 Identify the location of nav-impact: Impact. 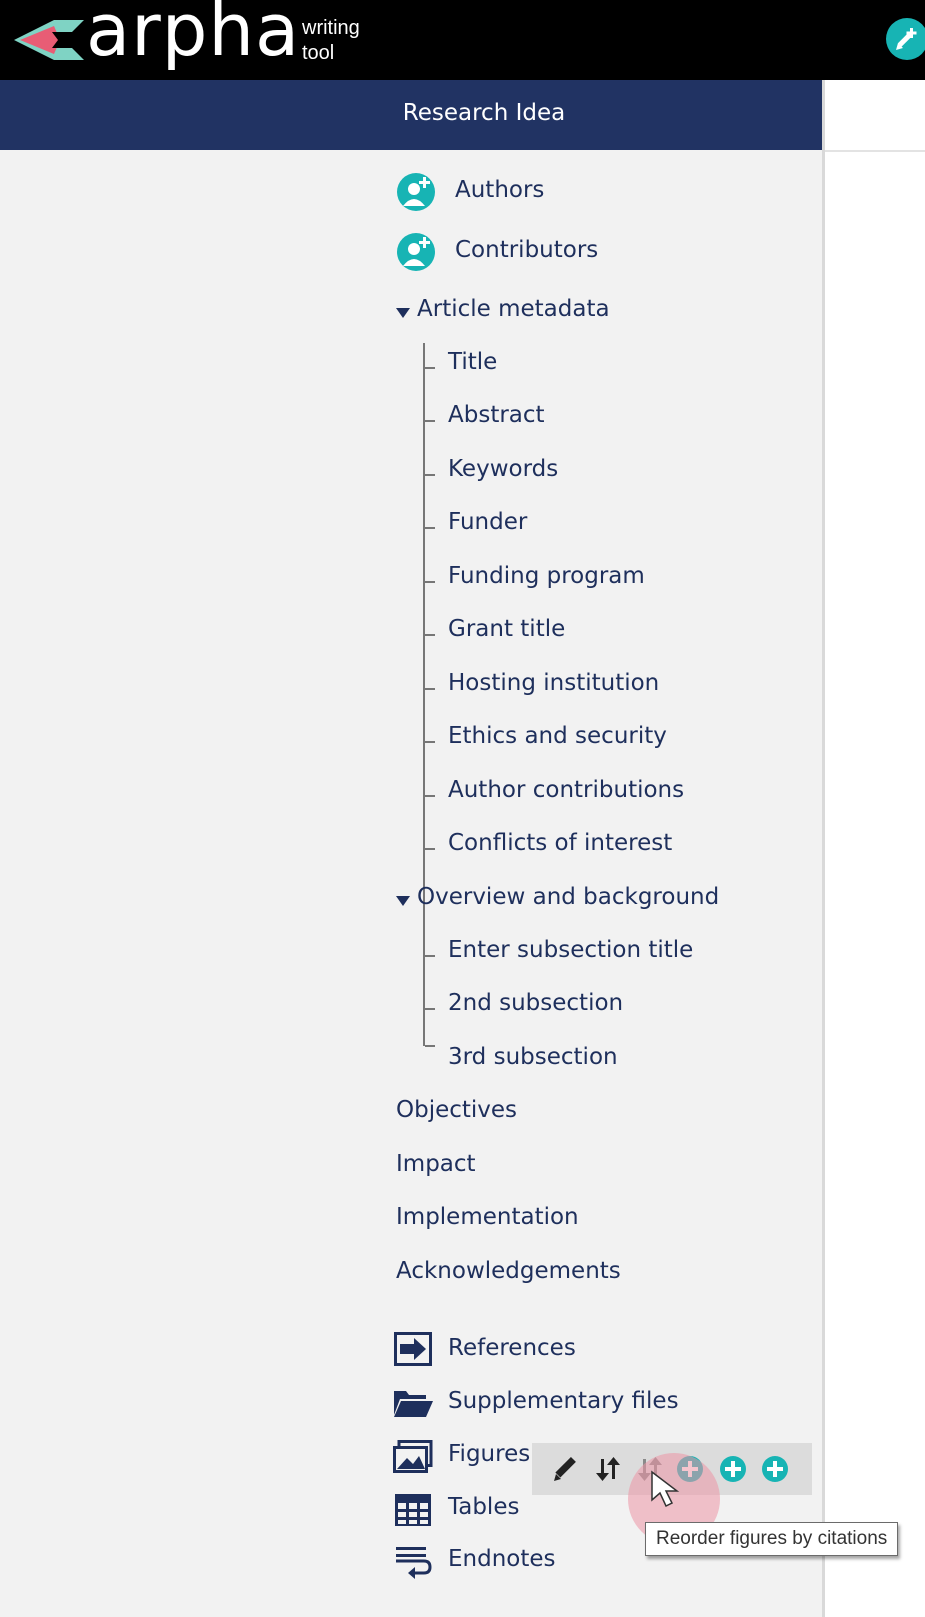
(436, 1164).